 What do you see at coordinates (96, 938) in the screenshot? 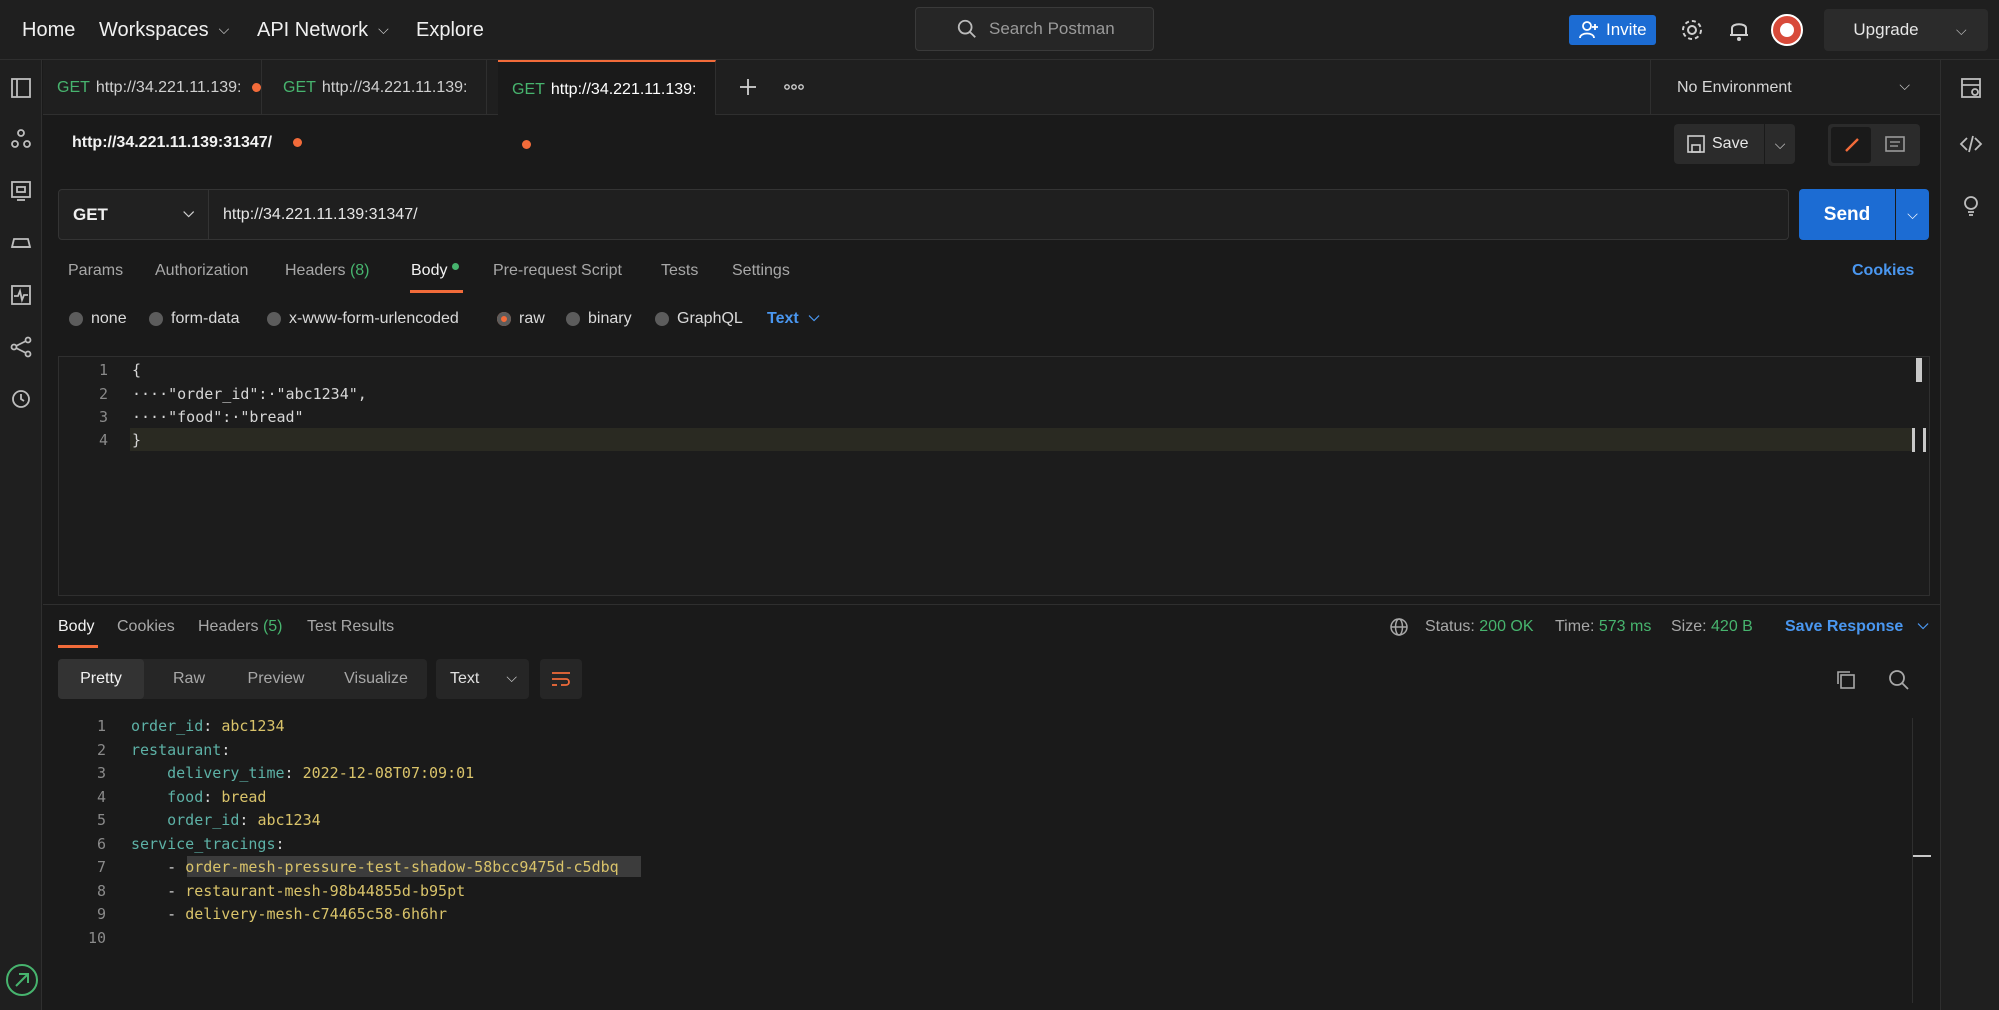
I see `line-number: 10` at bounding box center [96, 938].